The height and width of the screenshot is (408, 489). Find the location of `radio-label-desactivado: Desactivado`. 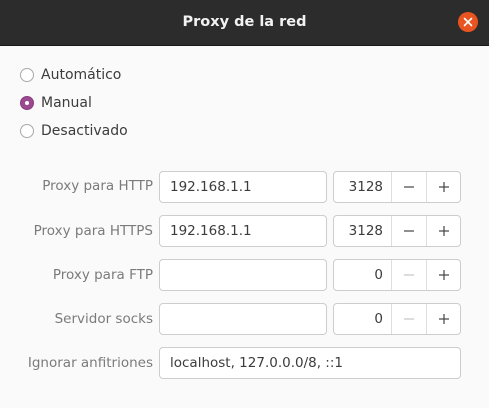

radio-label-desactivado: Desactivado is located at coordinates (84, 131).